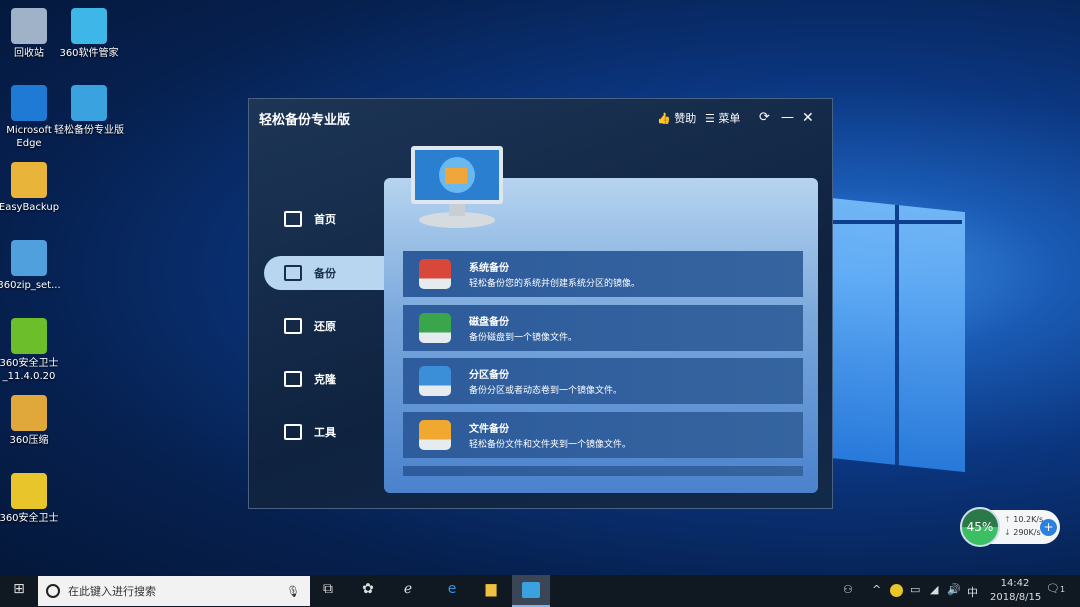  What do you see at coordinates (112, 591) in the screenshot?
I see `search-placeholder: 在此键入进行搜索` at bounding box center [112, 591].